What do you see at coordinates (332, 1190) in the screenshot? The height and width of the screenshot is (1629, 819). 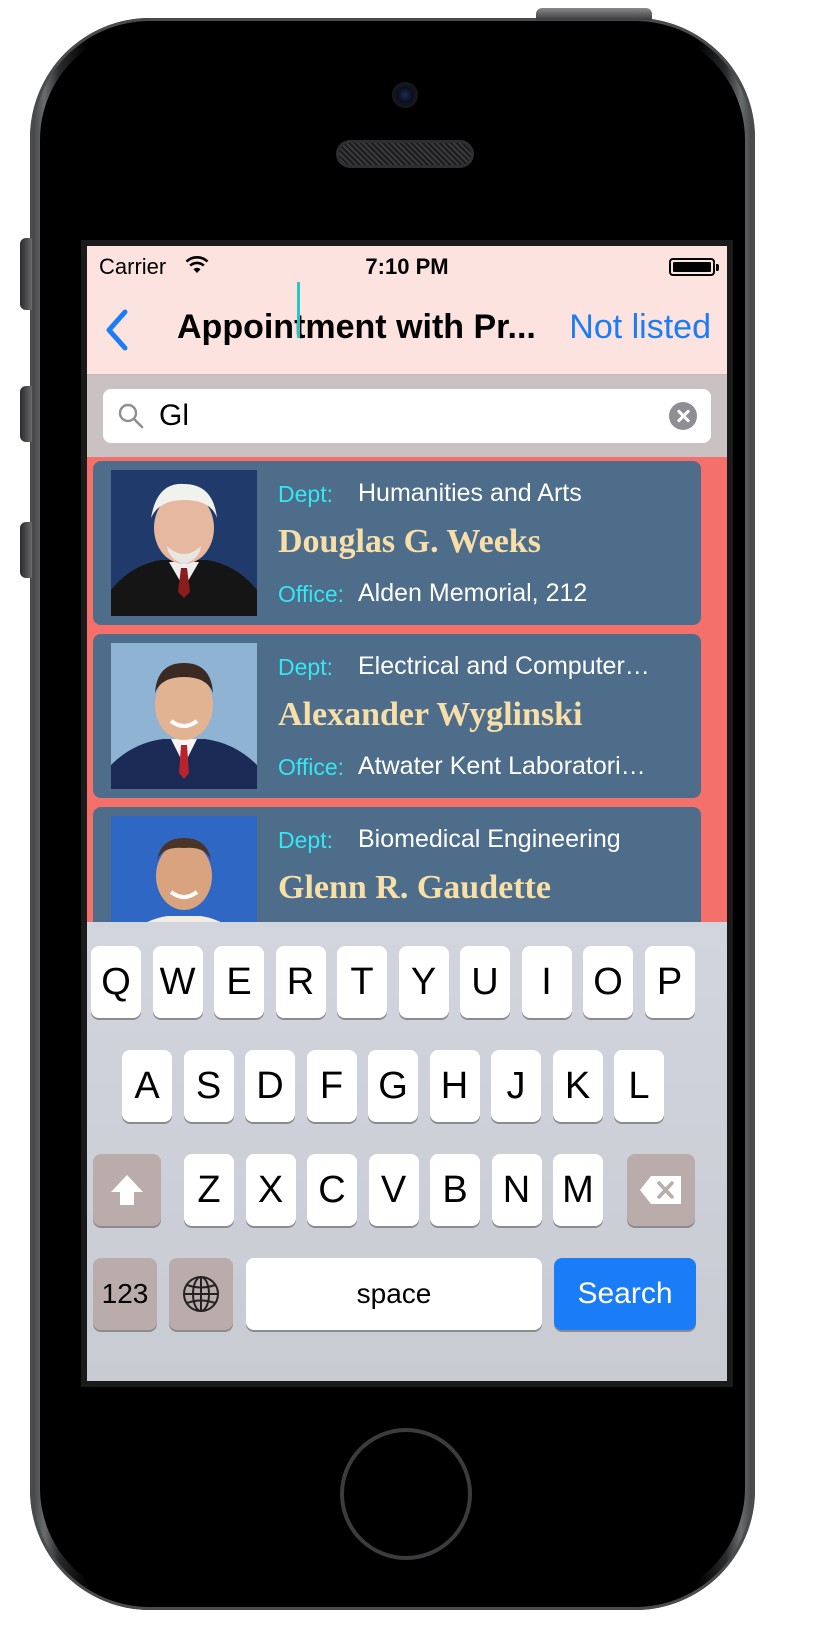 I see `key-c: C` at bounding box center [332, 1190].